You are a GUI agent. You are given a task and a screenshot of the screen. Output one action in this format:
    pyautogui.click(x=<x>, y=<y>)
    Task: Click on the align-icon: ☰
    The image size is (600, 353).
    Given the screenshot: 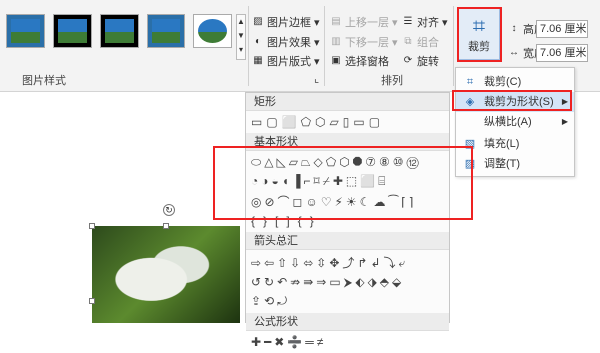 What is the action you would take?
    pyautogui.click(x=408, y=21)
    